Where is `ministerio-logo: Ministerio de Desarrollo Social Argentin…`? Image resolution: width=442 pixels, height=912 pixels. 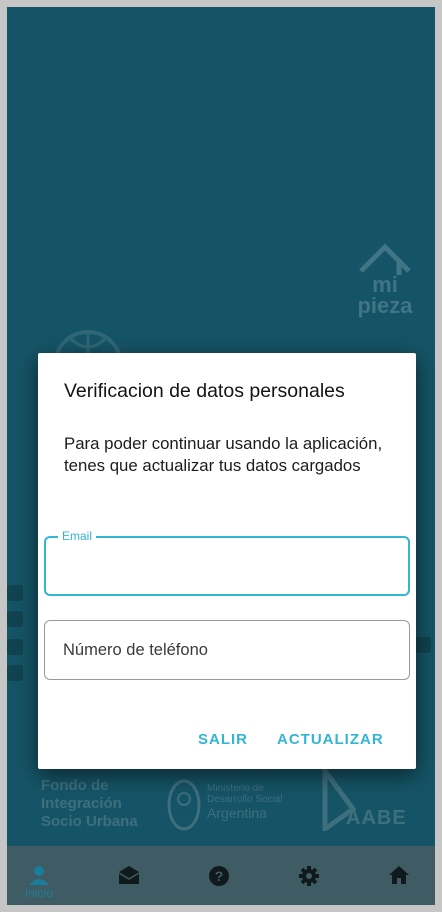 ministerio-logo: Ministerio de Desarrollo Social Argentin… is located at coordinates (251, 802).